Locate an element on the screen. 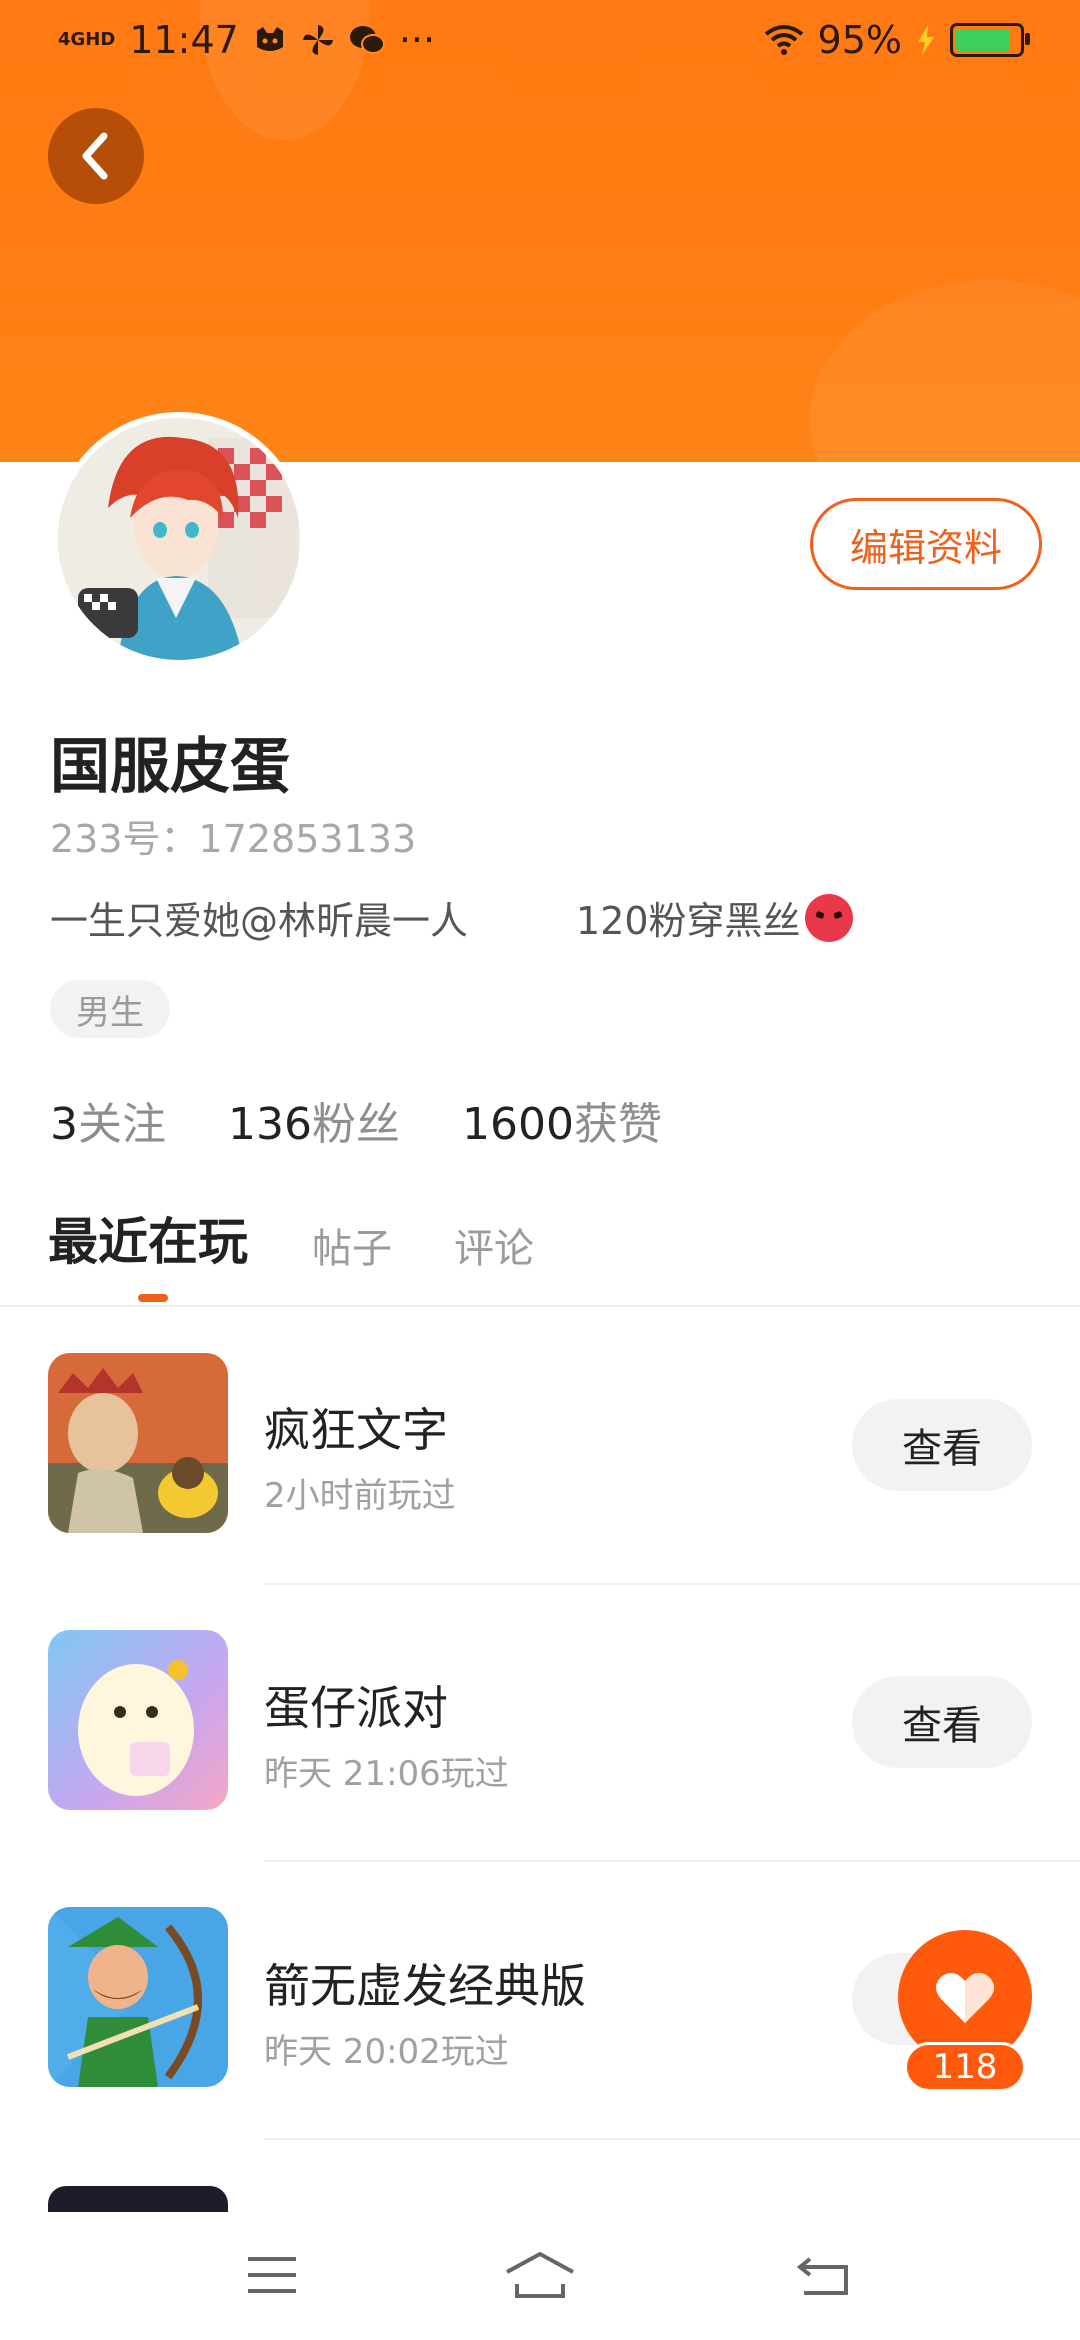 The height and width of the screenshot is (2340, 1080). cat-notification-icon is located at coordinates (269, 39).